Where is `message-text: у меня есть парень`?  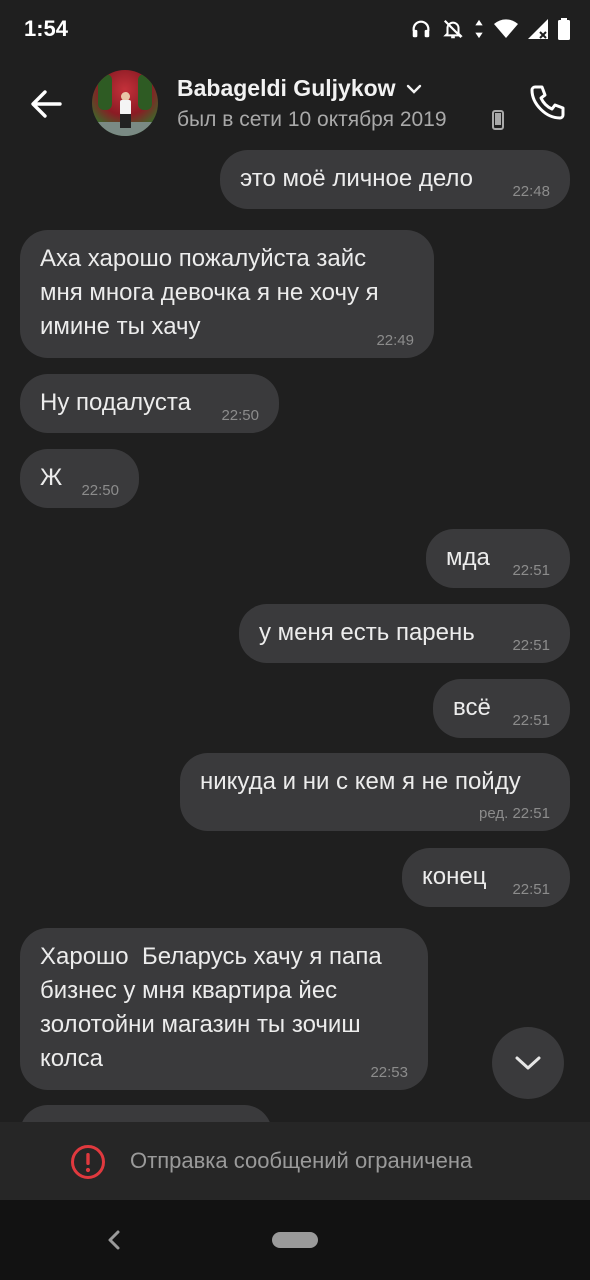
message-text: у меня есть парень is located at coordinates (367, 632).